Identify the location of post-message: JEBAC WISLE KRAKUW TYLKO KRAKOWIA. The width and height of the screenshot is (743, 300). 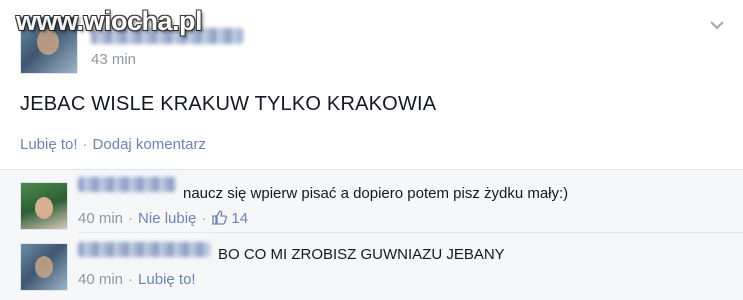
(228, 104).